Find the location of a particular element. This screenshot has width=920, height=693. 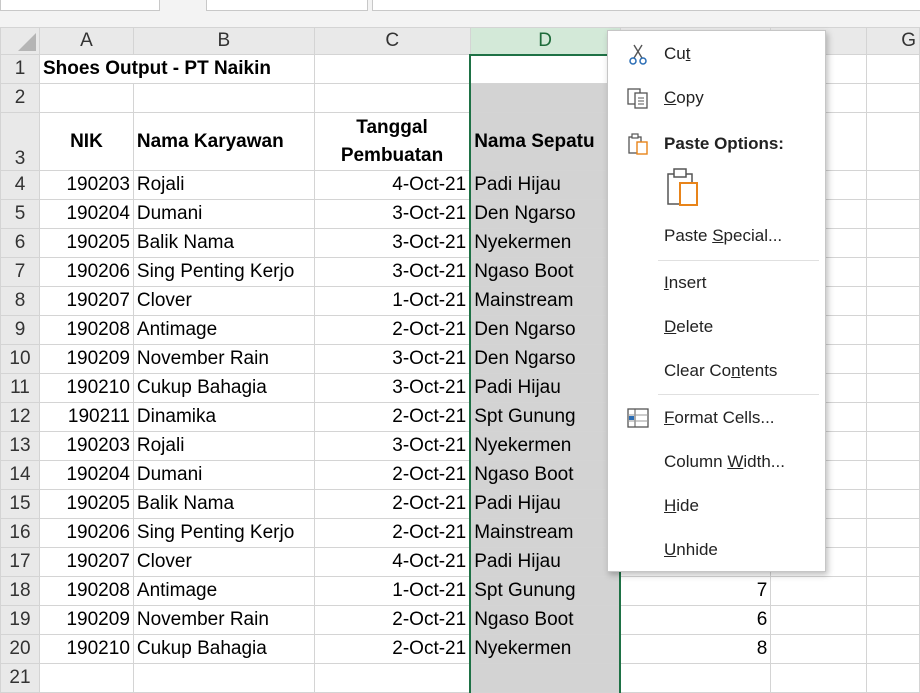

menu-item-cut: Cut is located at coordinates (716, 54).